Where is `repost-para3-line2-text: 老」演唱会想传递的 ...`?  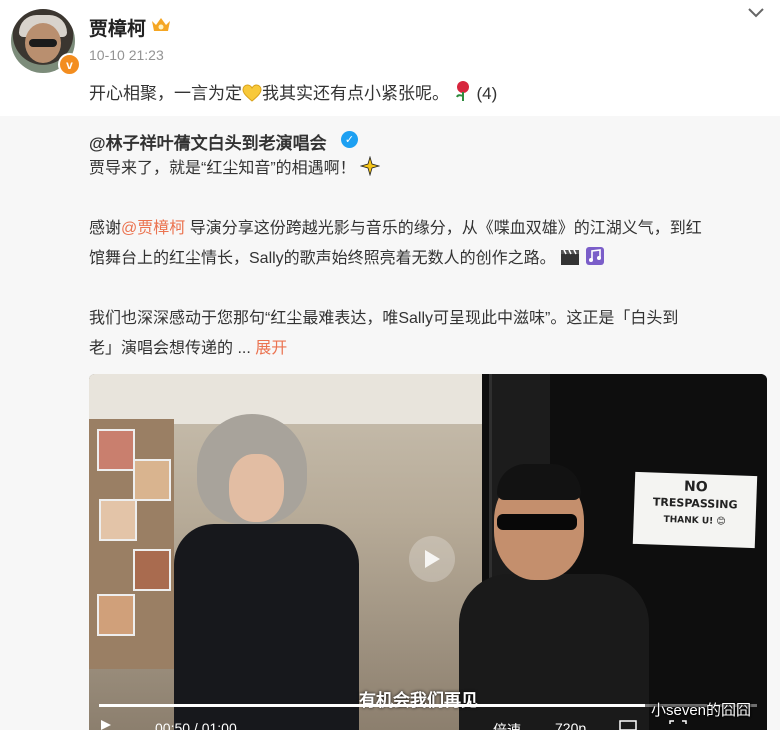 repost-para3-line2-text: 老」演唱会想传递的 ... is located at coordinates (170, 348).